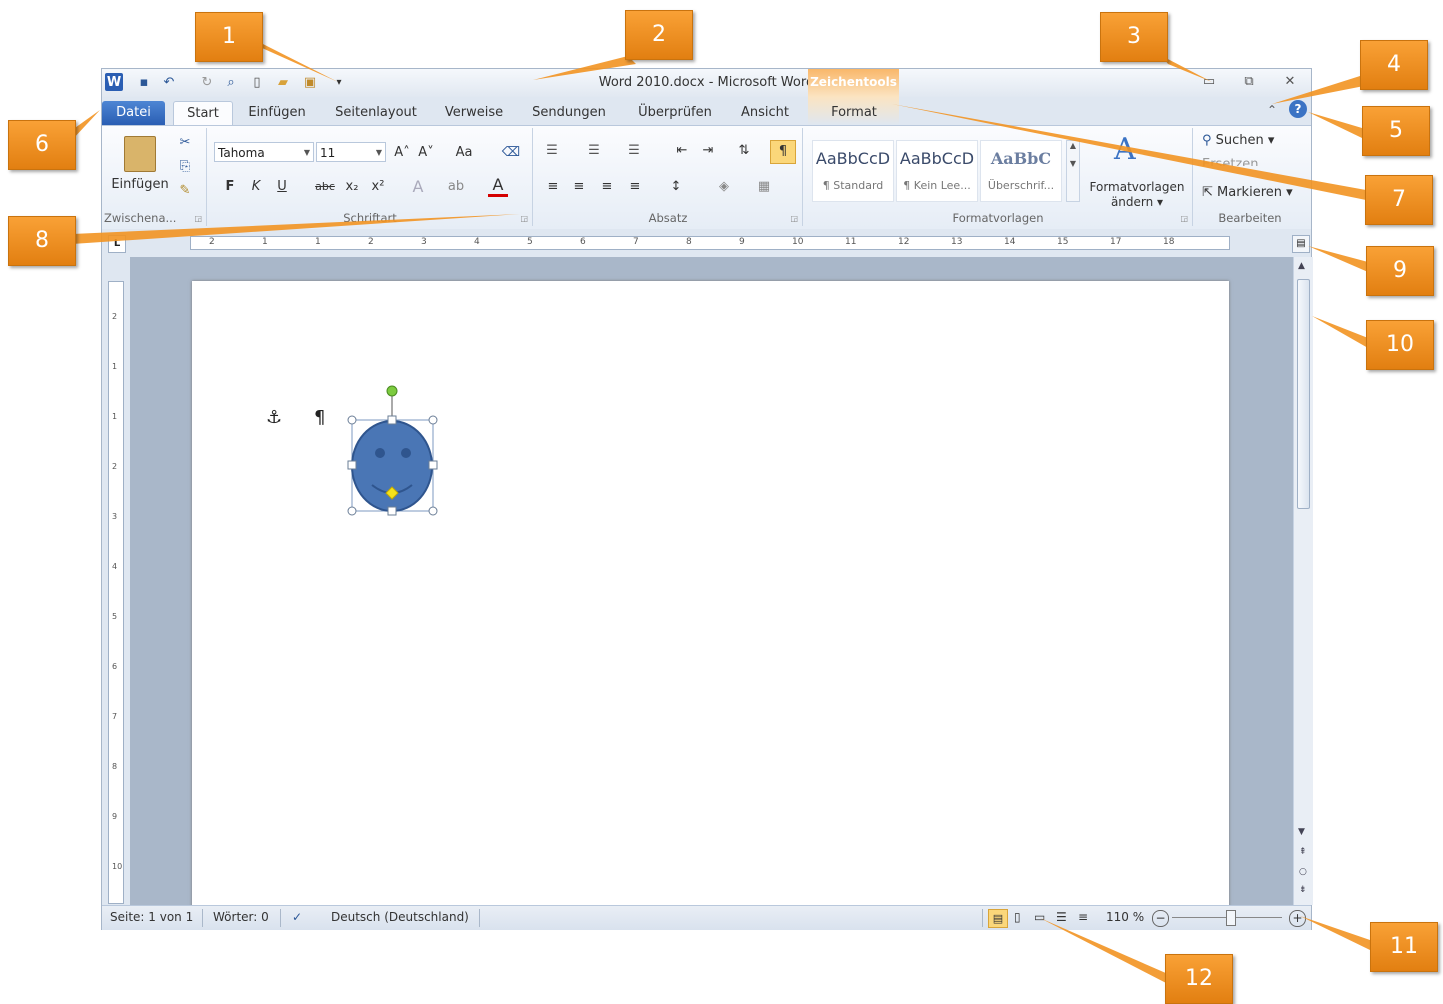 The image size is (1443, 1004). What do you see at coordinates (1400, 271) in the screenshot?
I see `callout-9: 9` at bounding box center [1400, 271].